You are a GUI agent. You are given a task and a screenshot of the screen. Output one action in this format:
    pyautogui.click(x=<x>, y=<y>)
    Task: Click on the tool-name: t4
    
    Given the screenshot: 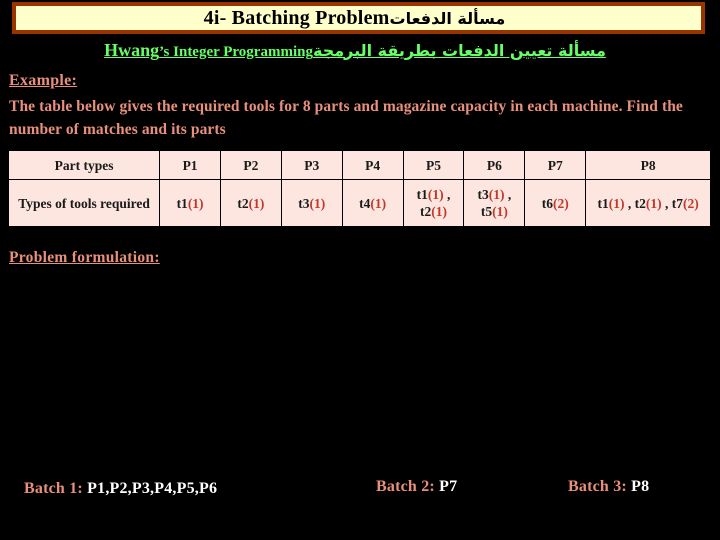 What is the action you would take?
    pyautogui.click(x=365, y=203)
    